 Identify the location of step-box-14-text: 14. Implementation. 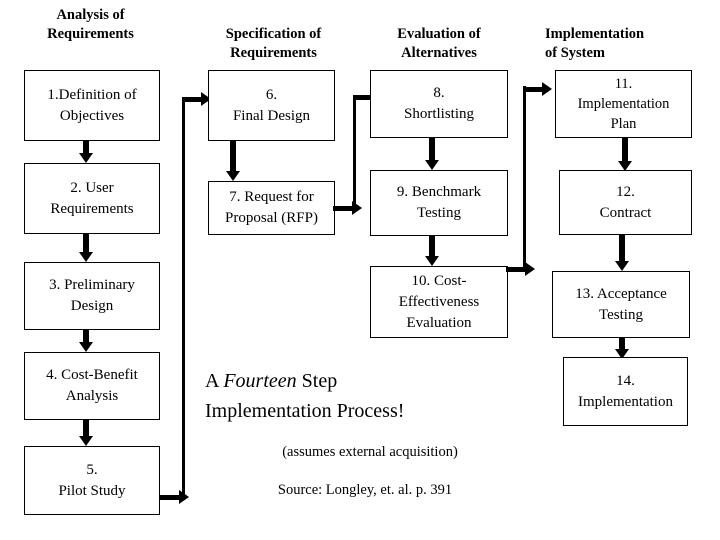
(625, 392).